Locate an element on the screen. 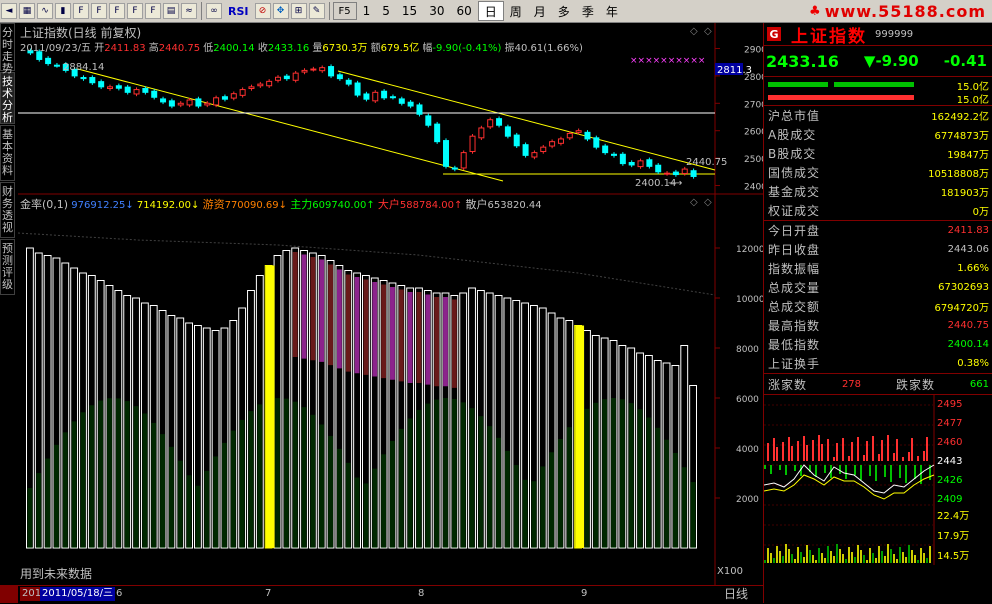 This screenshot has width=992, height=604. fd-icon: F is located at coordinates (153, 11).